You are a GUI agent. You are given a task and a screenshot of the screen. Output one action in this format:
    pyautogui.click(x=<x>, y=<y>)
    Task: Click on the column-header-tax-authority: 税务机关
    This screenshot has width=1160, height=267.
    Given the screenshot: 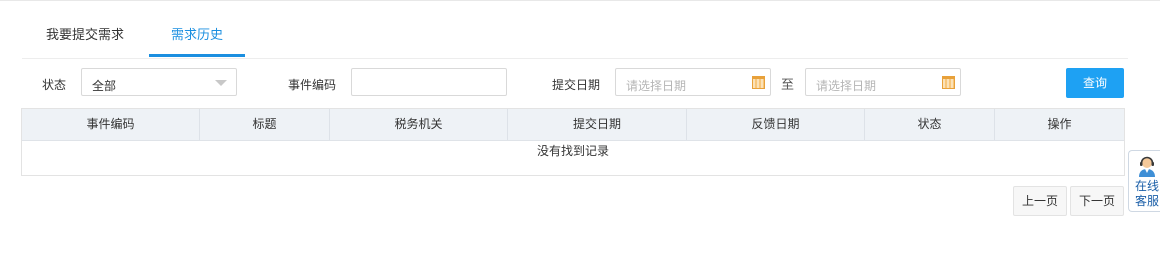 What is the action you would take?
    pyautogui.click(x=419, y=124)
    